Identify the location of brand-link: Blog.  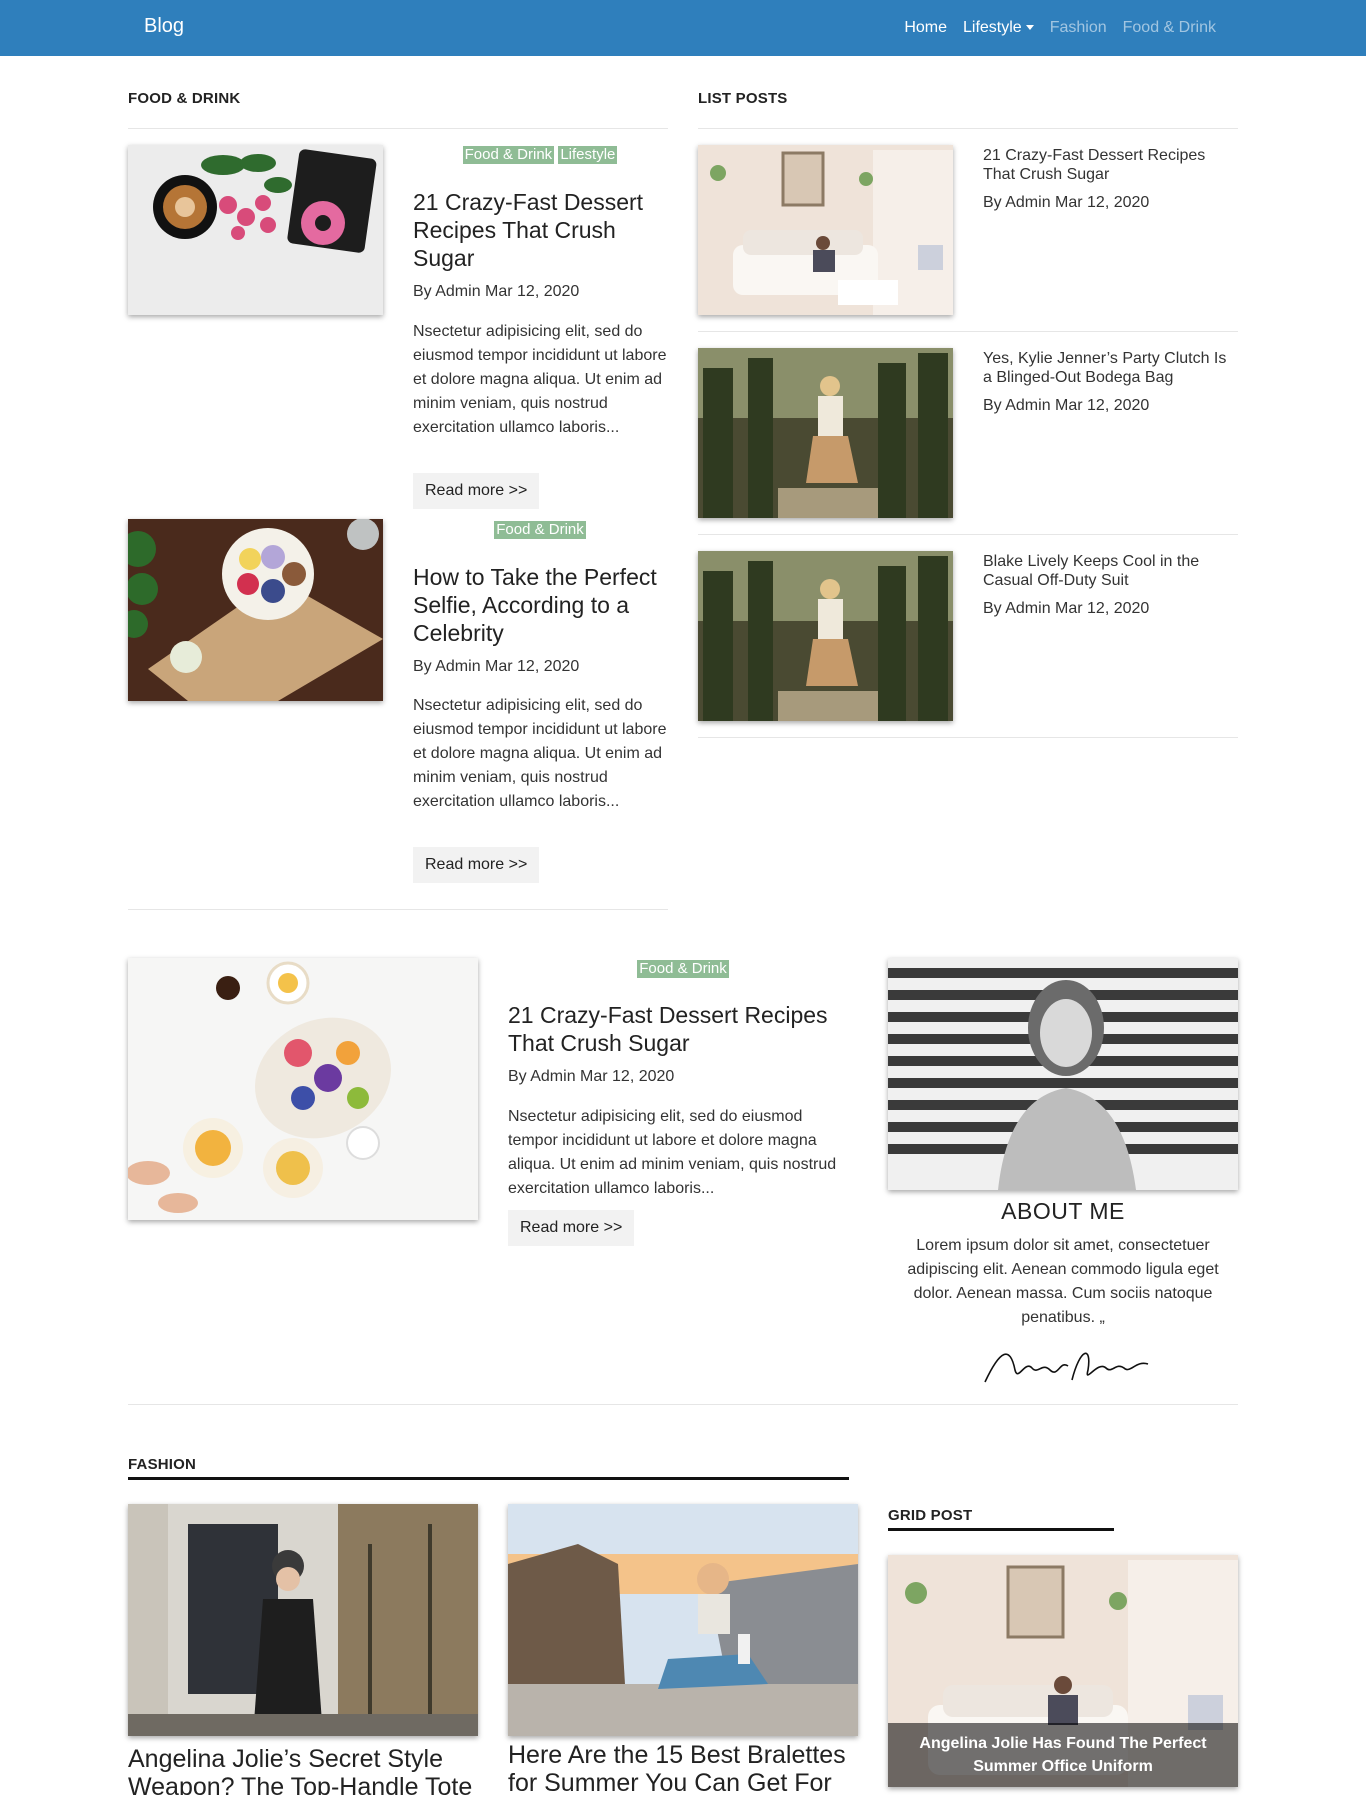
(164, 26).